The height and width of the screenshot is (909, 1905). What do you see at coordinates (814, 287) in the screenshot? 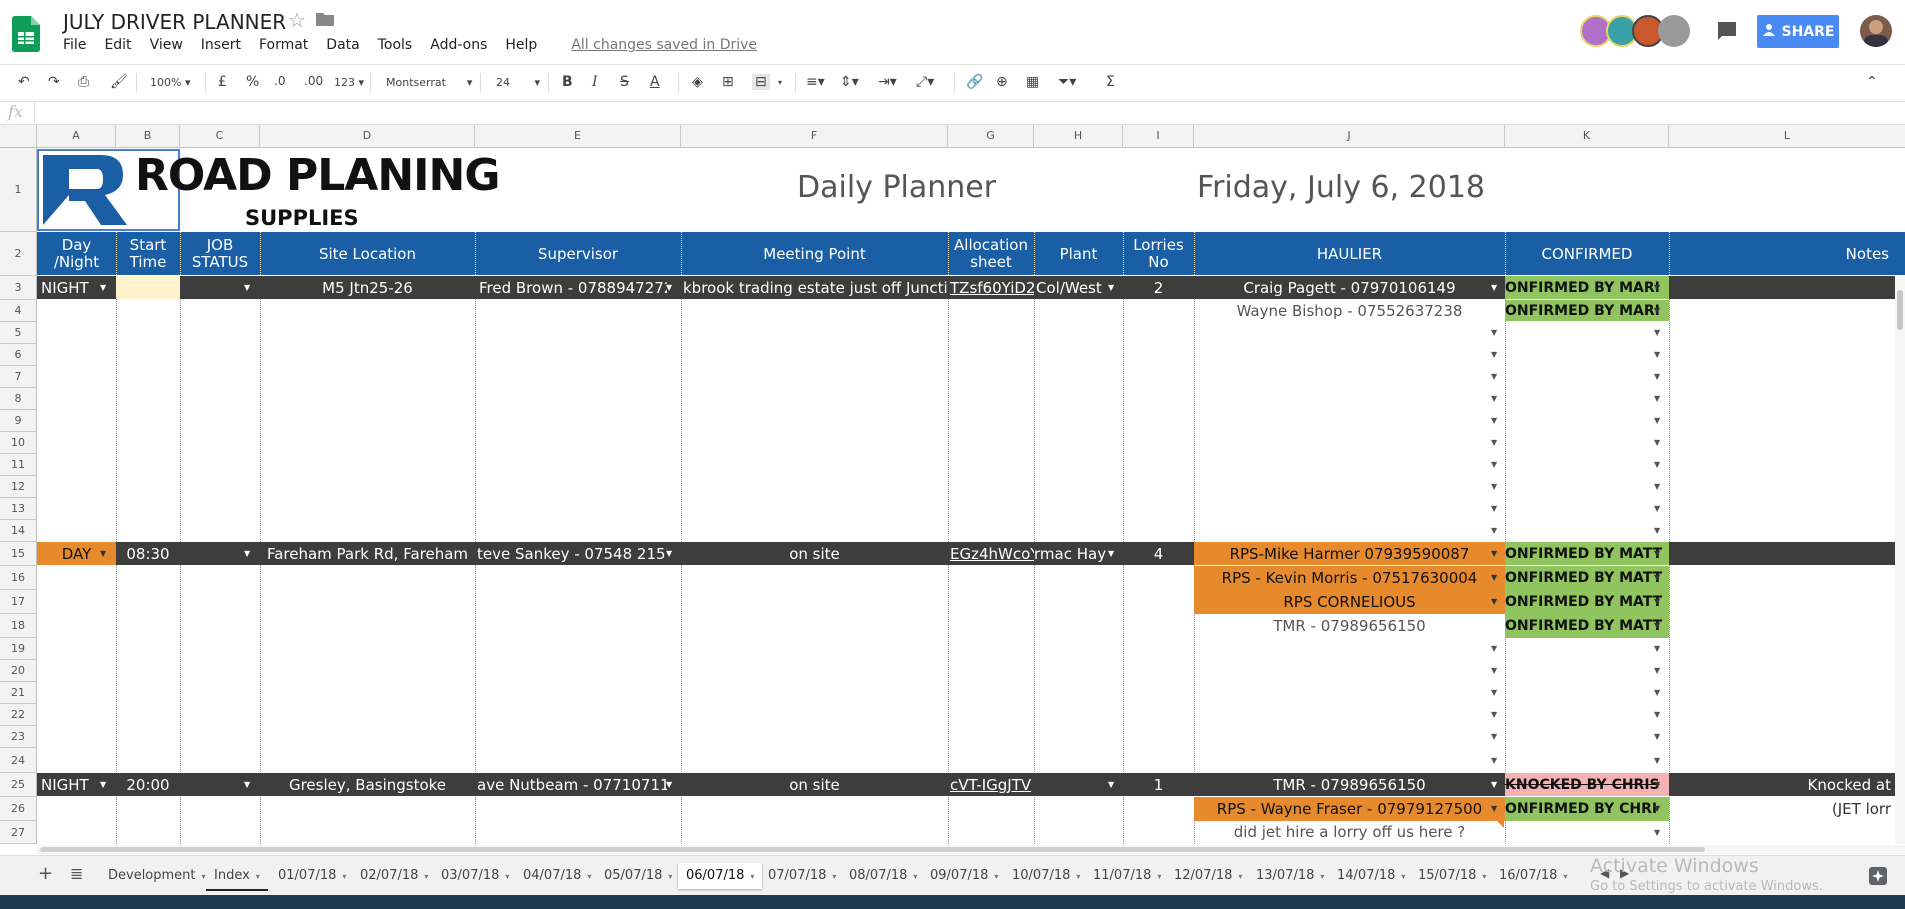
I see `meeting-point-cell: kbrook trading estate just off Junction` at bounding box center [814, 287].